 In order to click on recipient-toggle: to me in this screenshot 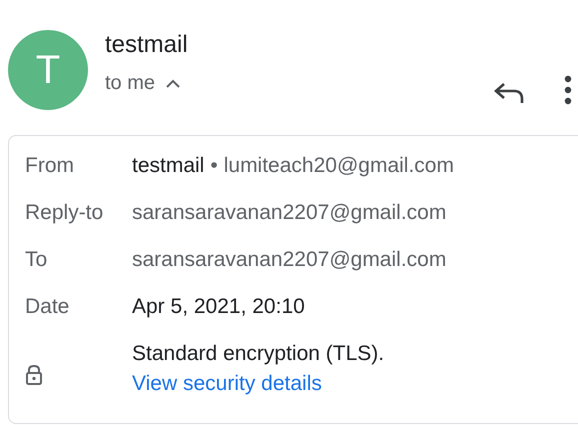, I will do `click(143, 83)`.